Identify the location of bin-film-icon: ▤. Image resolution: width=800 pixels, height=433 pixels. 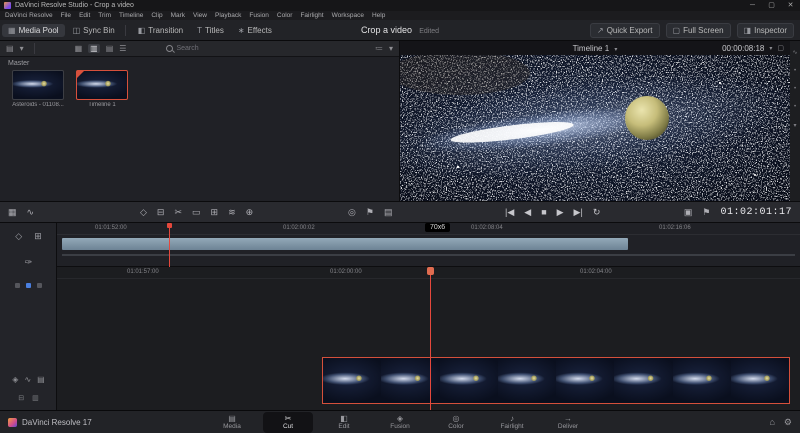
(10, 48).